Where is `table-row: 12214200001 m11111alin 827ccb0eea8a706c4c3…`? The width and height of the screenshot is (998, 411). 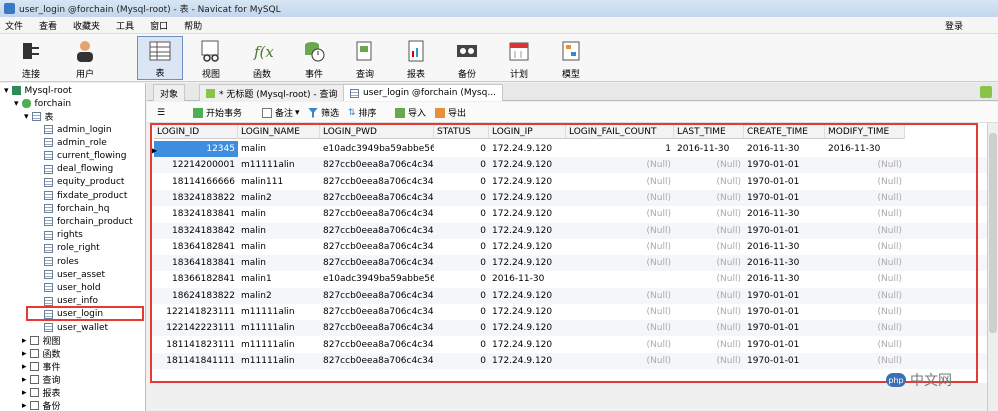
table-row: 12214200001 m11111alin 827ccb0eea8a706c4c3… is located at coordinates (568, 165).